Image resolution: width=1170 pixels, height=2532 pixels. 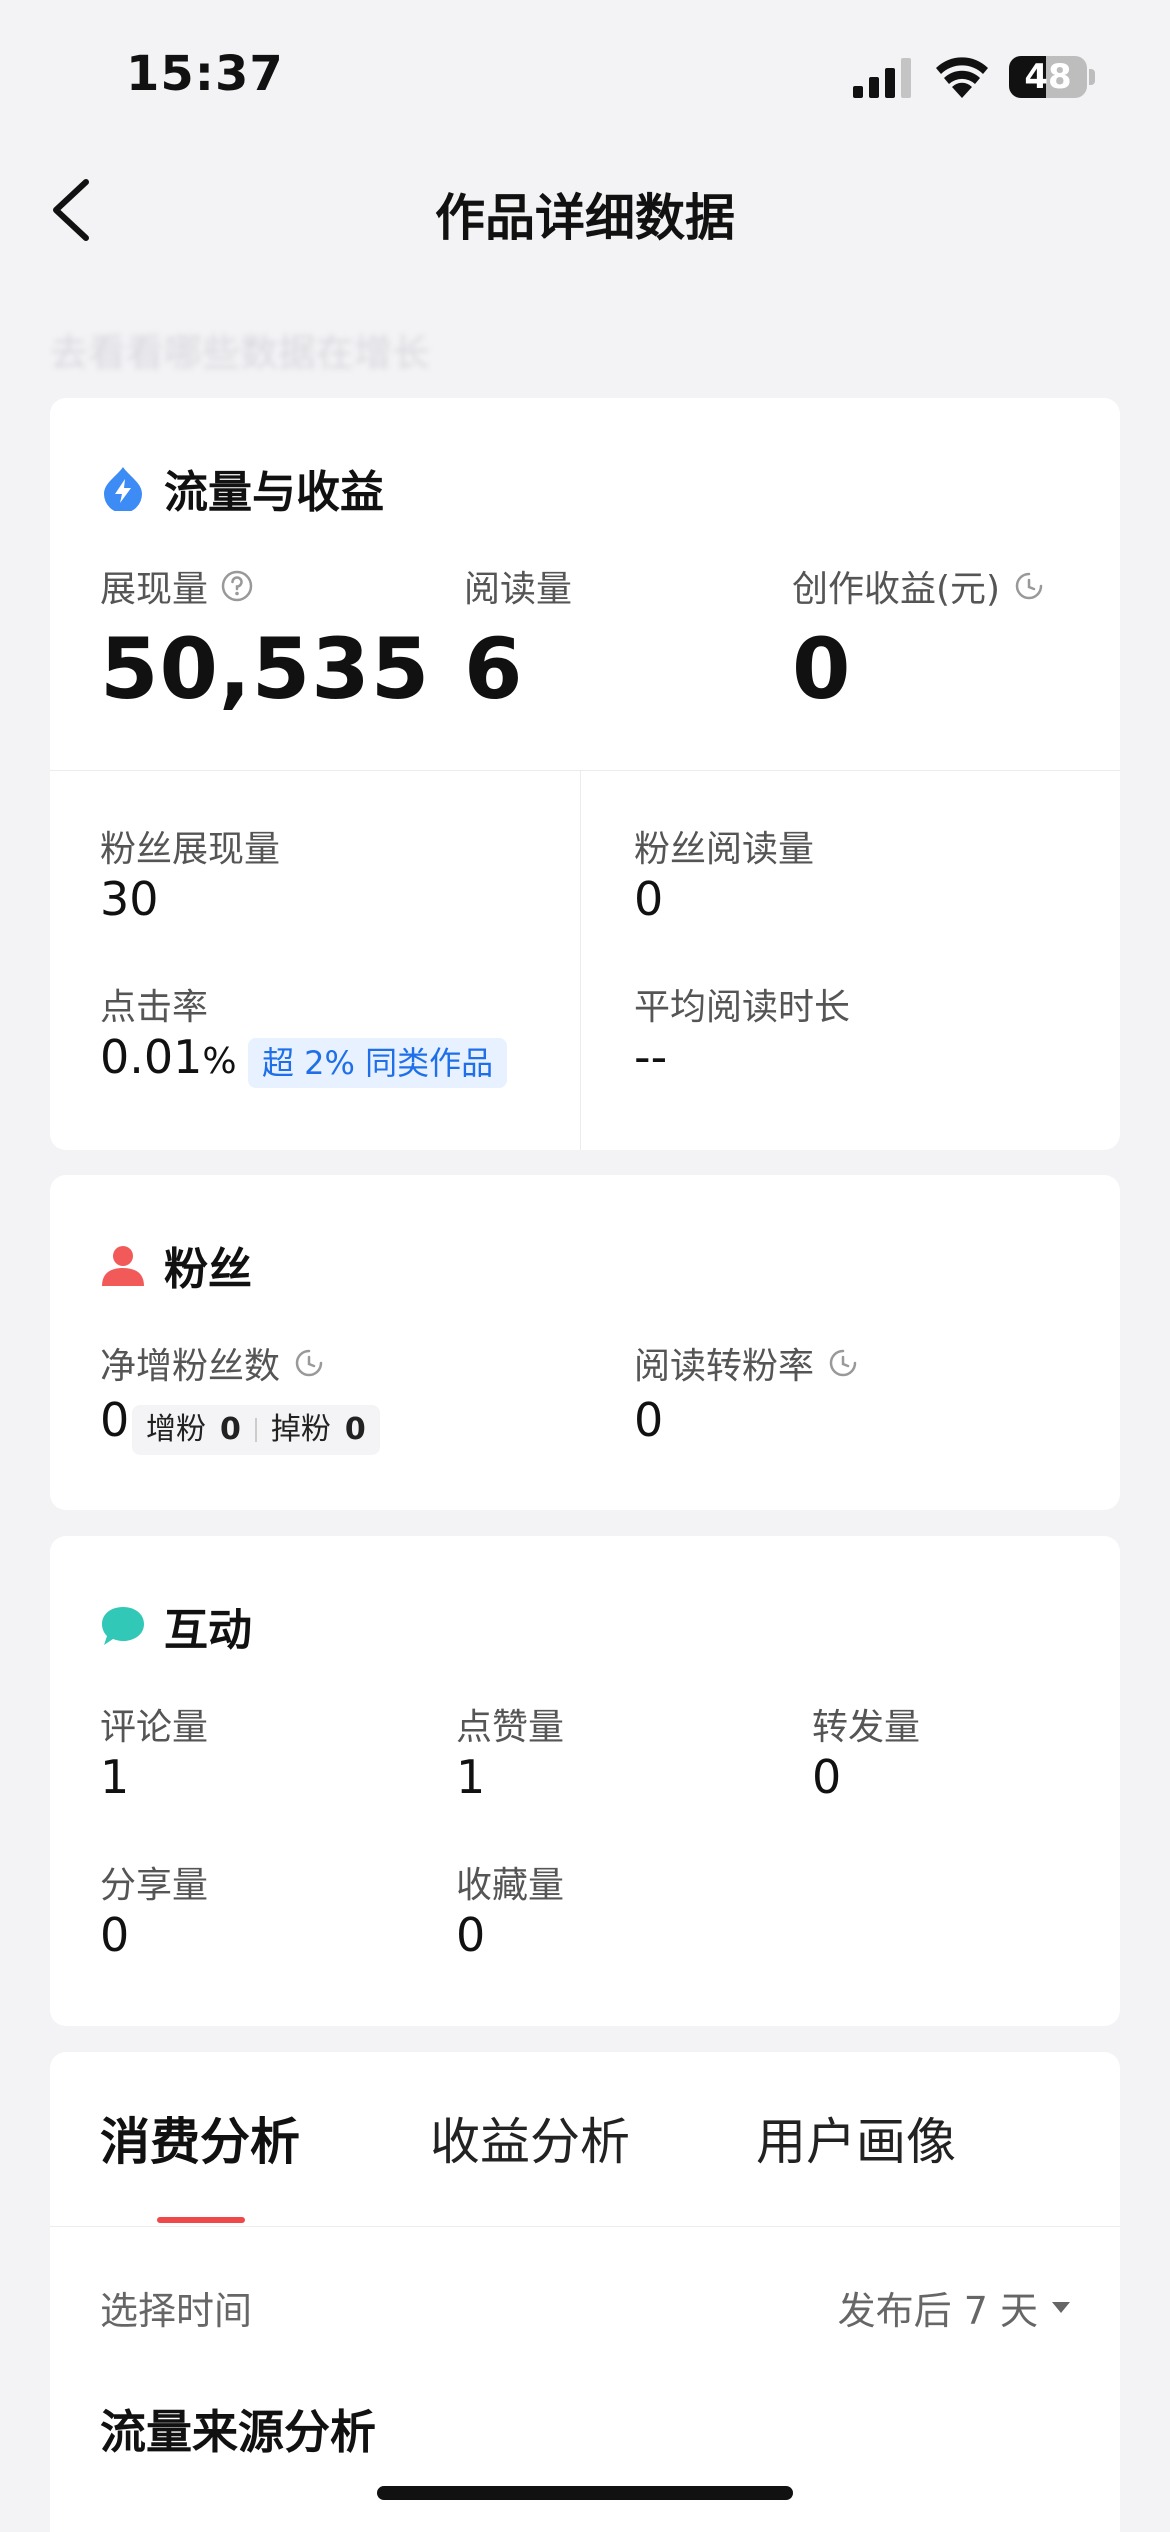 I want to click on gain-value: 0, so click(x=230, y=1429).